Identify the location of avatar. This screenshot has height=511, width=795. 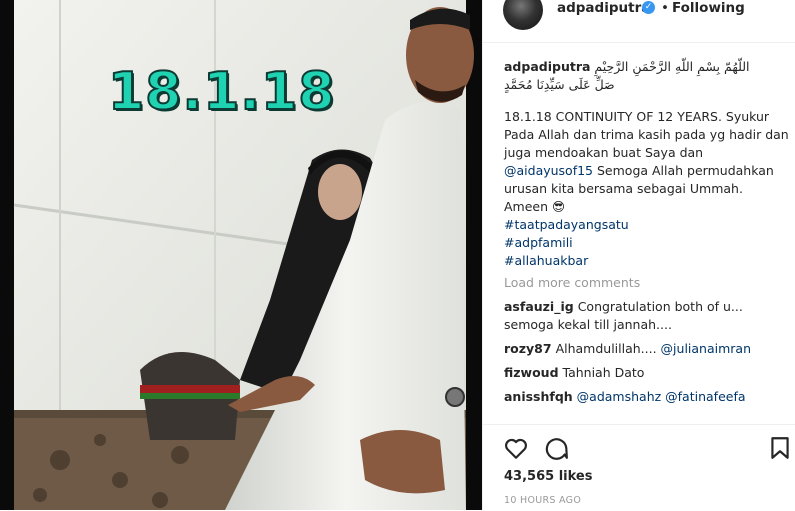
(523, 15).